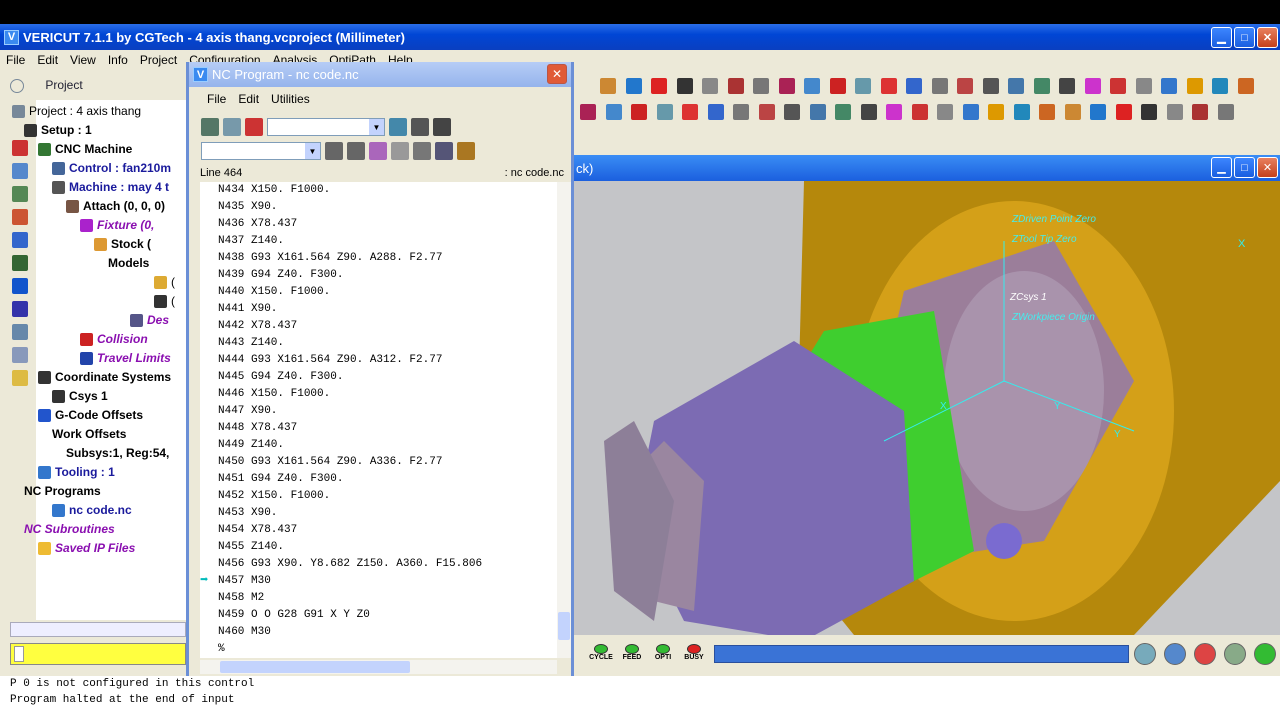 This screenshot has height=720, width=1280. Describe the element at coordinates (1205, 654) in the screenshot. I see `stop-icon` at that location.